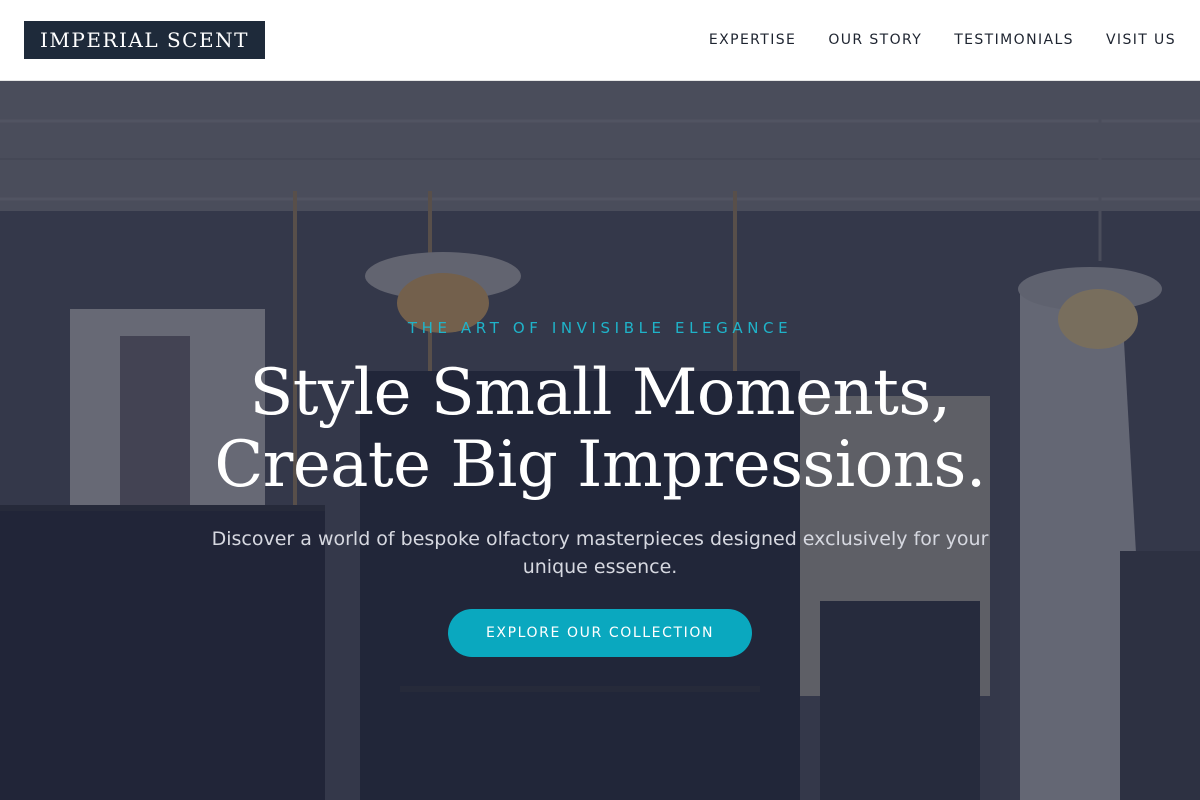  I want to click on hero-headline-line-2: Create Big Impressions., so click(600, 465).